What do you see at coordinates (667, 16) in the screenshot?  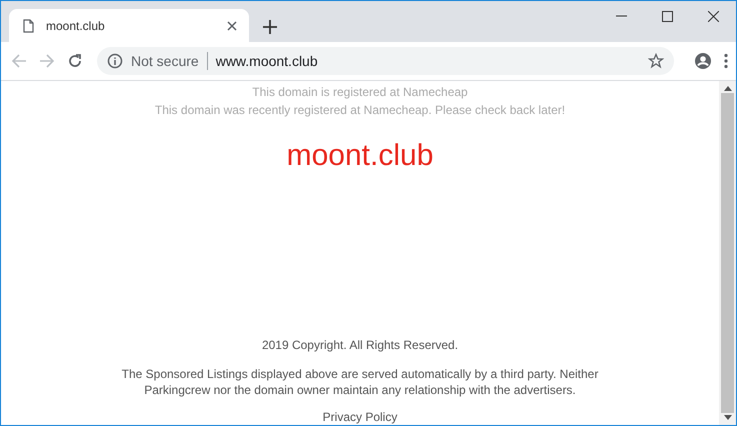 I see `maximize-icon` at bounding box center [667, 16].